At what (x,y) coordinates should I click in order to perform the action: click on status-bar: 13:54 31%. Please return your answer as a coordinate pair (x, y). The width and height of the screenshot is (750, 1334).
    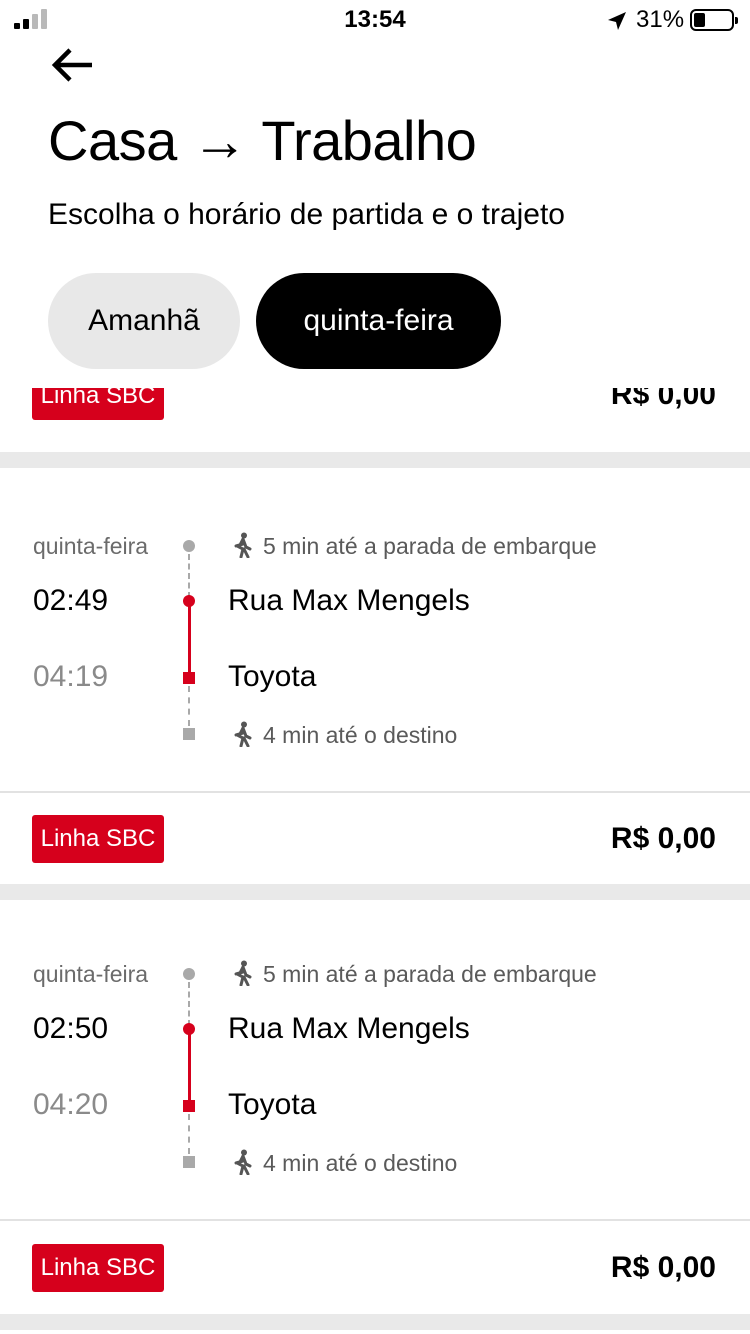
    Looking at the image, I should click on (375, 20).